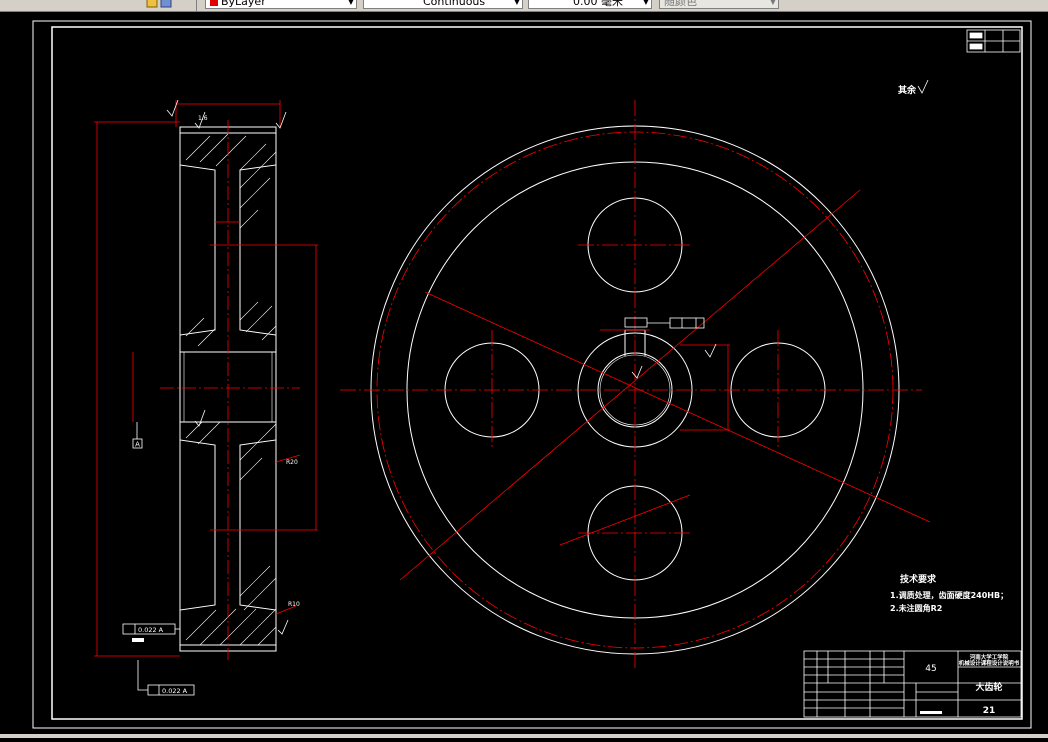 Image resolution: width=1048 pixels, height=742 pixels. What do you see at coordinates (227, 367) in the screenshot?
I see `roughness-symbols` at bounding box center [227, 367].